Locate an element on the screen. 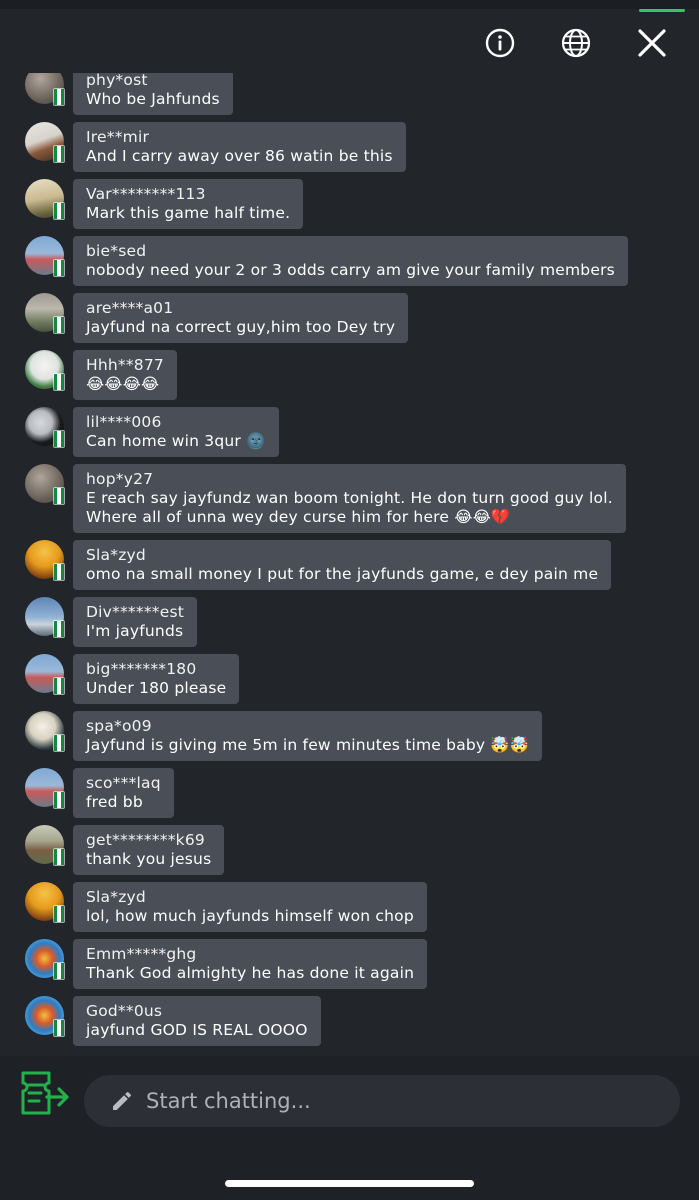  message-username: Var********113 is located at coordinates (146, 194).